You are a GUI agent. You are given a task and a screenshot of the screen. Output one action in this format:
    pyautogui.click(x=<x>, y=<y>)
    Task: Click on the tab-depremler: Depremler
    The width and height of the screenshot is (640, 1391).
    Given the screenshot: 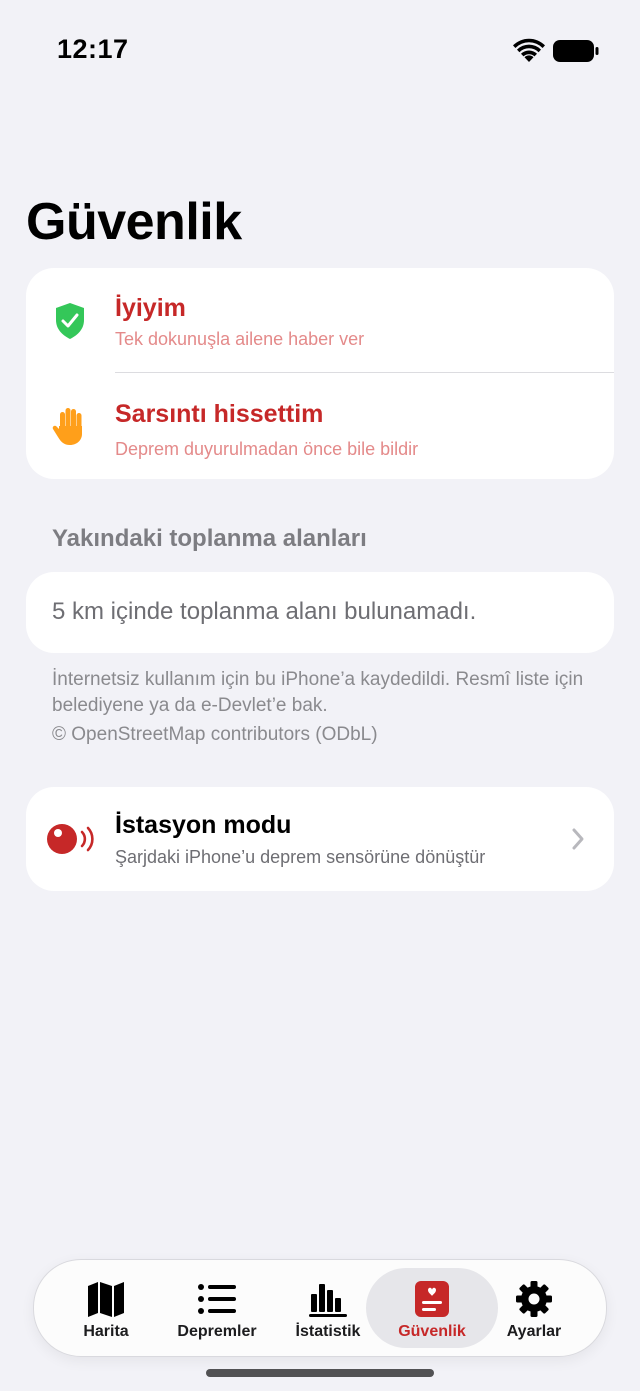 What is the action you would take?
    pyautogui.click(x=217, y=1308)
    